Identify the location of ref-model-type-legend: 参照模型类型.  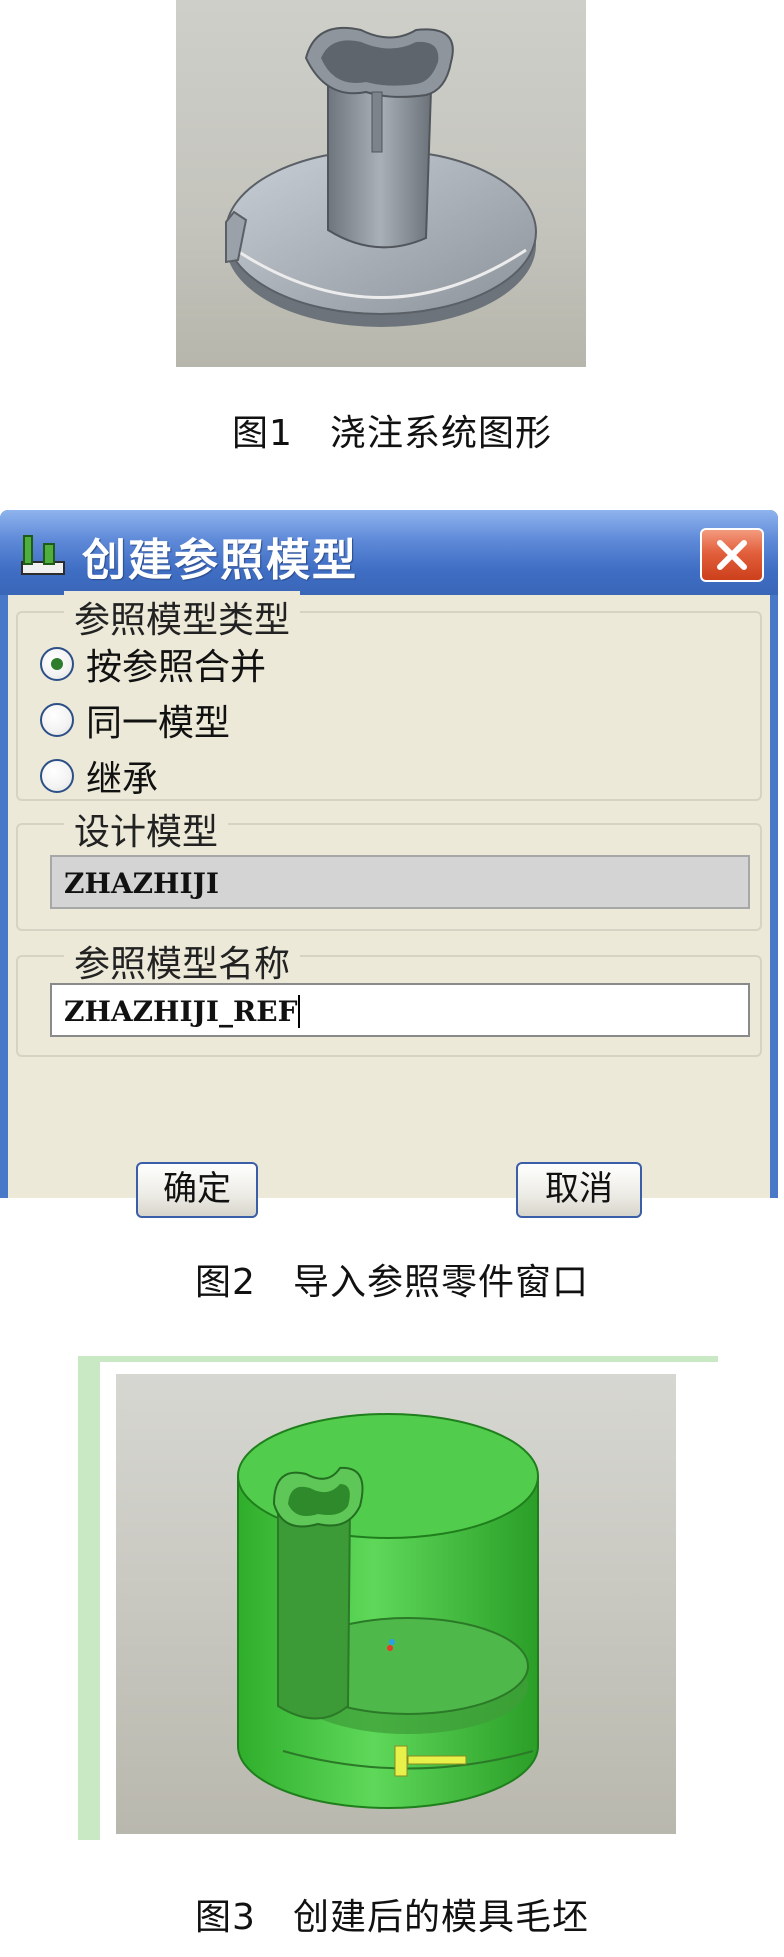
(182, 617).